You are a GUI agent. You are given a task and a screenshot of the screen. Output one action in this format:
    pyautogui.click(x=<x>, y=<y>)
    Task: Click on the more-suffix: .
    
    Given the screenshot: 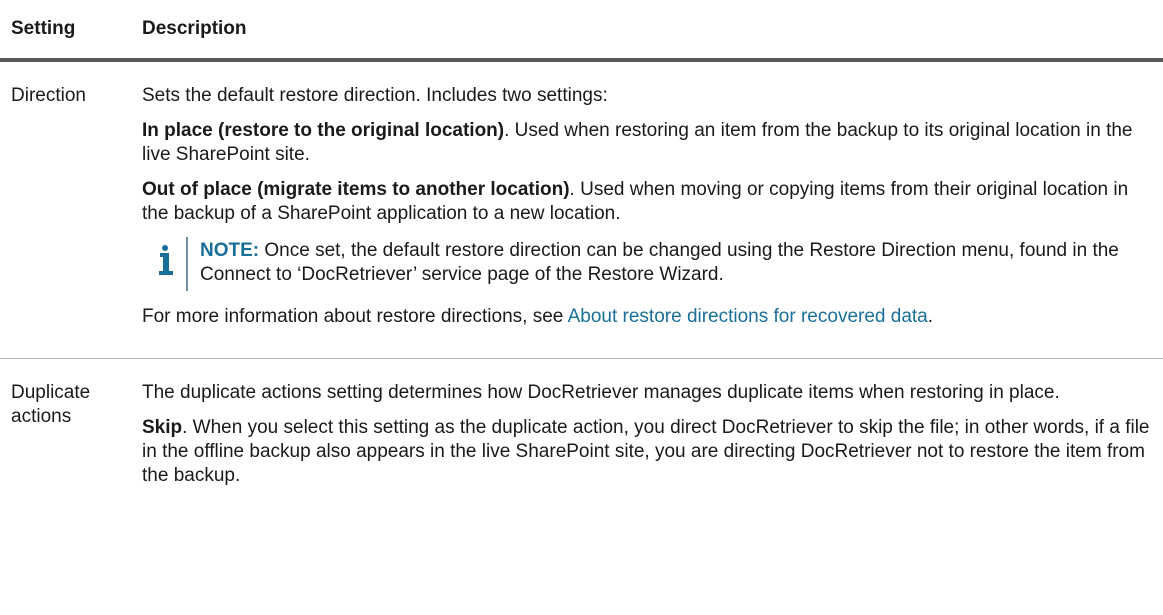 What is the action you would take?
    pyautogui.click(x=930, y=316)
    